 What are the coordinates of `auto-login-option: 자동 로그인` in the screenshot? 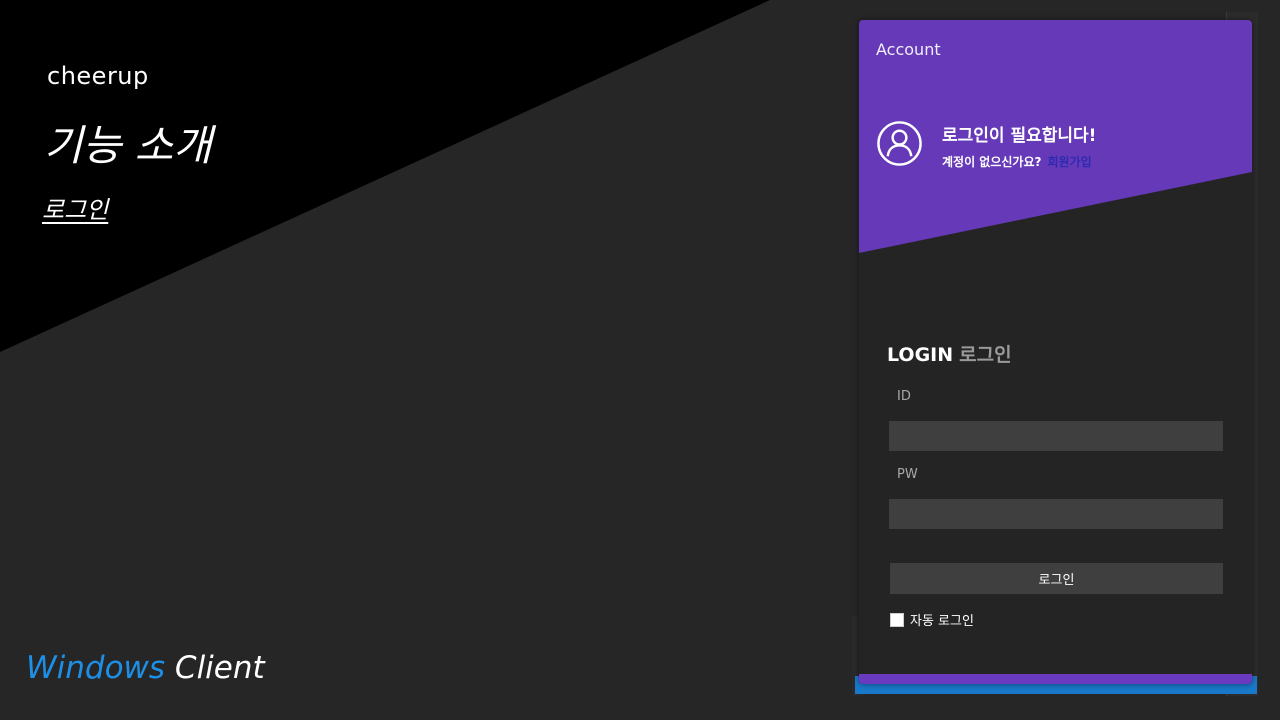 It's located at (932, 619).